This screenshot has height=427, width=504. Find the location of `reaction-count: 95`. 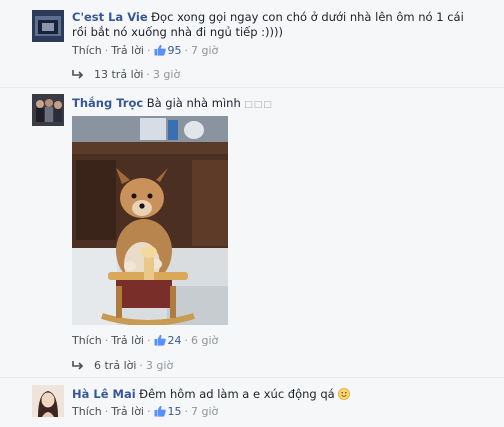

reaction-count: 95 is located at coordinates (168, 50).